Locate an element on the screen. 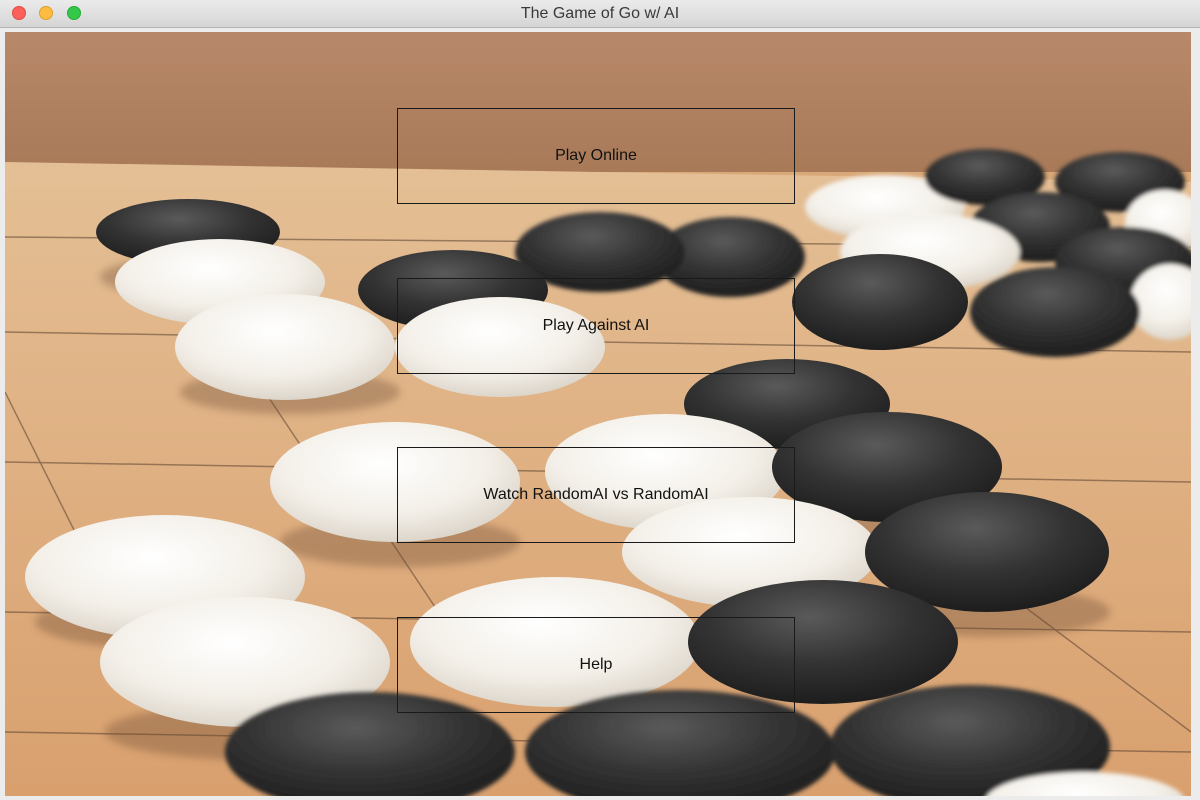 The image size is (1200, 800). play-against-ai-button: Play Against AI is located at coordinates (596, 326).